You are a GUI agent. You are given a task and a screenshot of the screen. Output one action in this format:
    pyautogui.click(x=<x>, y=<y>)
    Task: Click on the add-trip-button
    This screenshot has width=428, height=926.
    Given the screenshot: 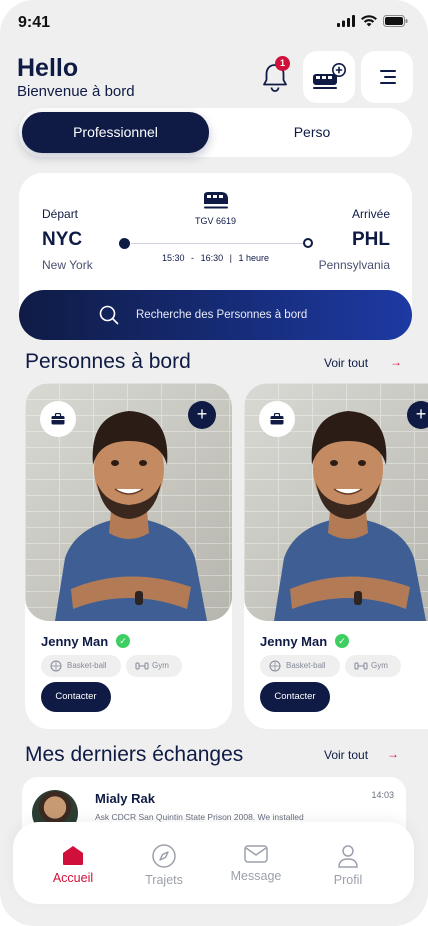 What is the action you would take?
    pyautogui.click(x=329, y=77)
    